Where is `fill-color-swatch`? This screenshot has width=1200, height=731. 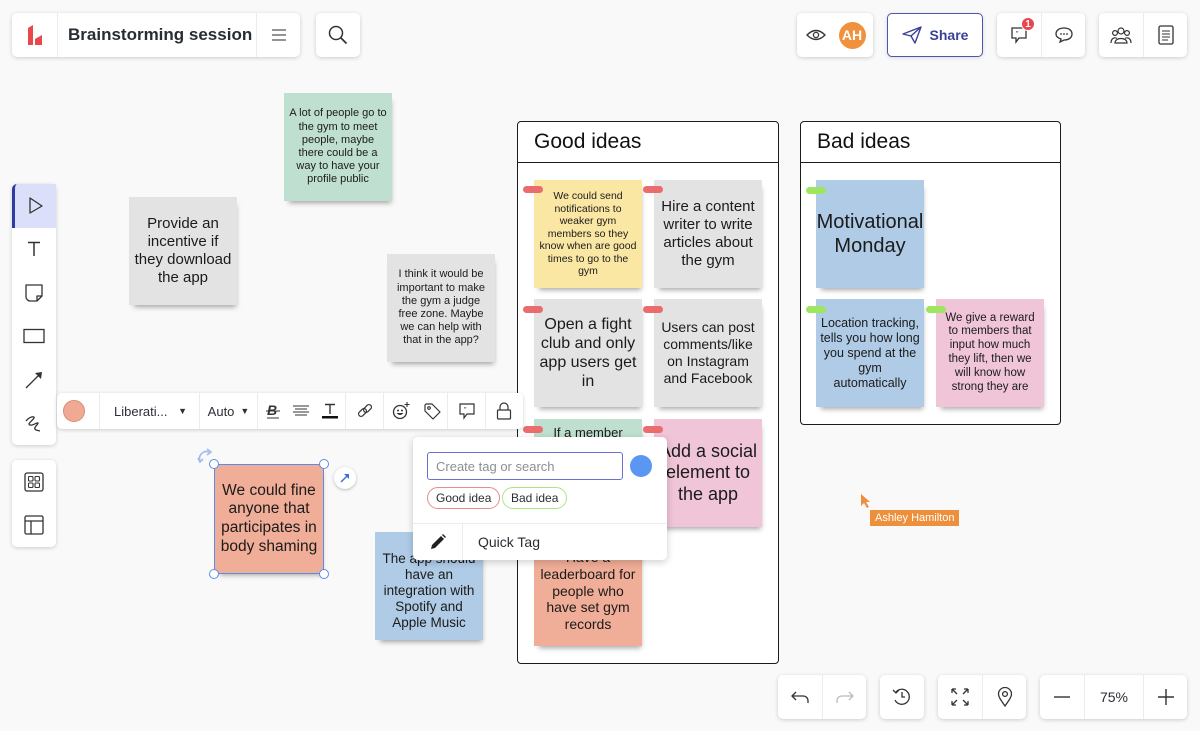
fill-color-swatch is located at coordinates (74, 411).